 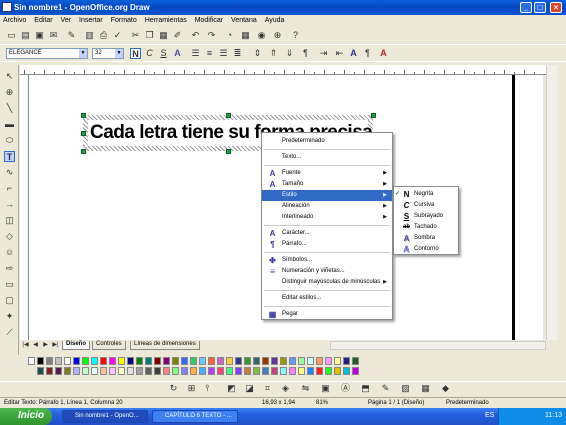 What do you see at coordinates (47, 53) in the screenshot?
I see `font-name-combo: ELEGANCE ▼` at bounding box center [47, 53].